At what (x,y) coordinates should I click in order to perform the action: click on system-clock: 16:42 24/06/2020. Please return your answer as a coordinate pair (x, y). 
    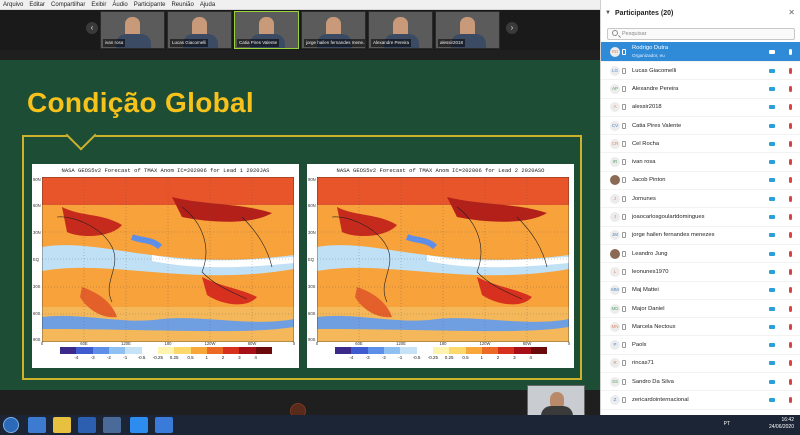
    Looking at the image, I should click on (781, 424).